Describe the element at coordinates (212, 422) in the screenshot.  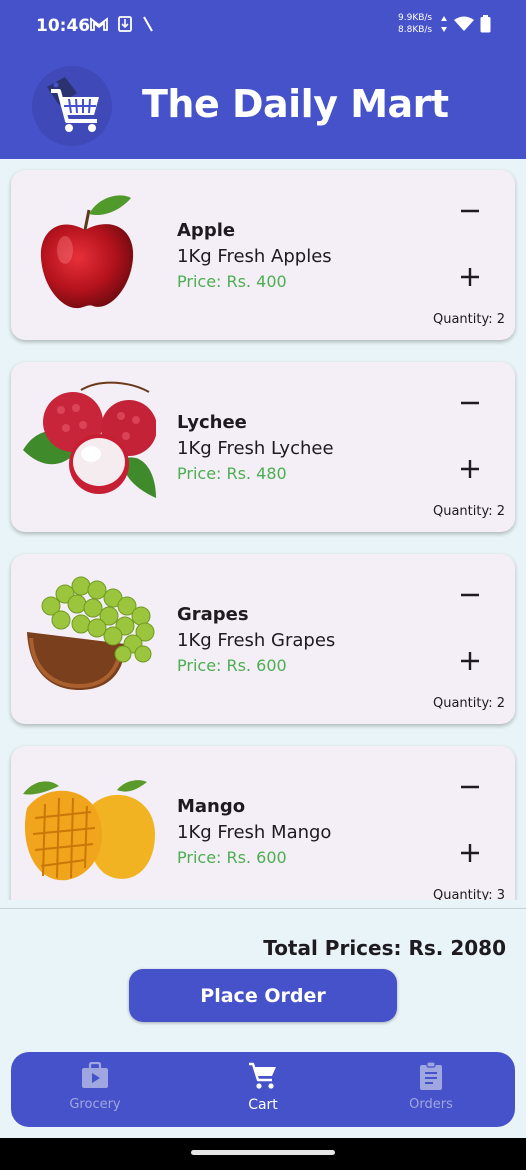
I see `item-name: Lychee` at that location.